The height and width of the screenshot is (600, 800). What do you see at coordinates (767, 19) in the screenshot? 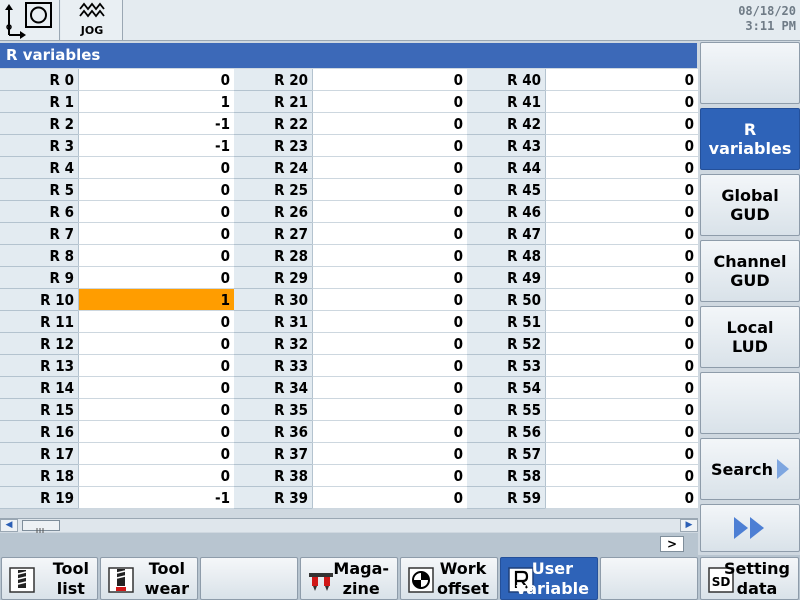
I see `datetime: 08/18/20 3:11 PM` at bounding box center [767, 19].